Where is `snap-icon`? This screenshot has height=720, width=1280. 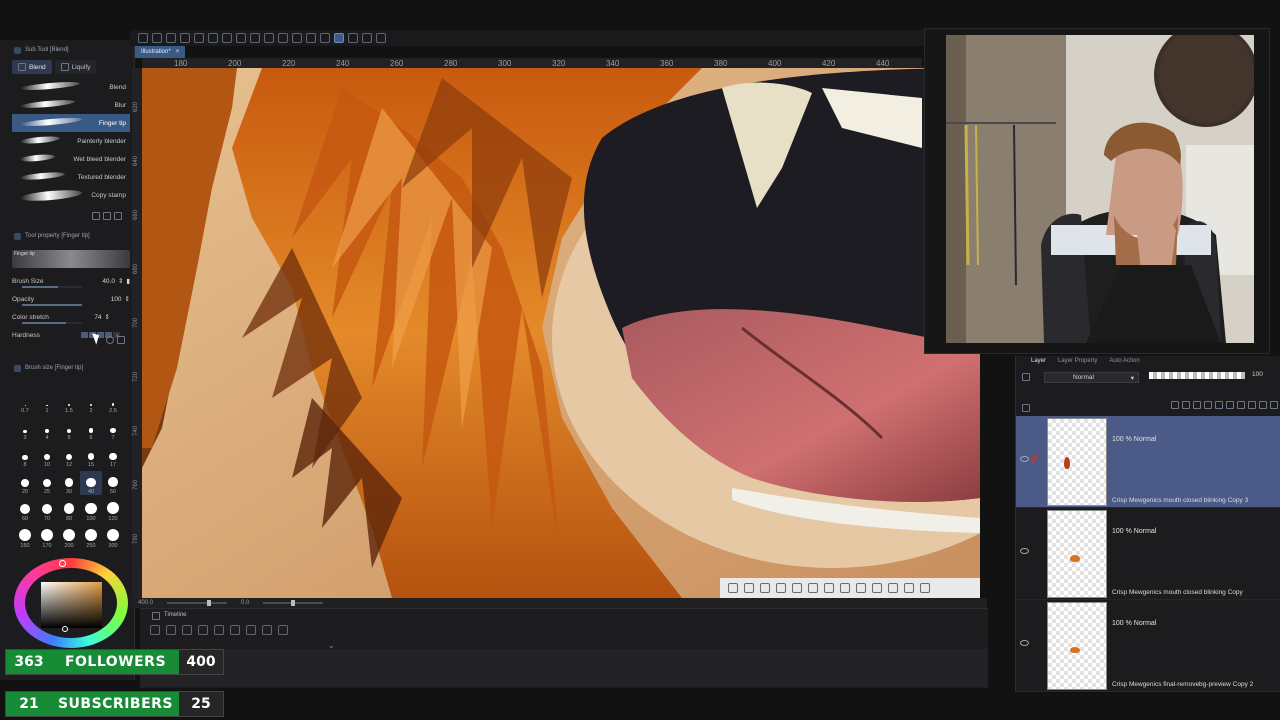
snap-icon is located at coordinates (325, 38).